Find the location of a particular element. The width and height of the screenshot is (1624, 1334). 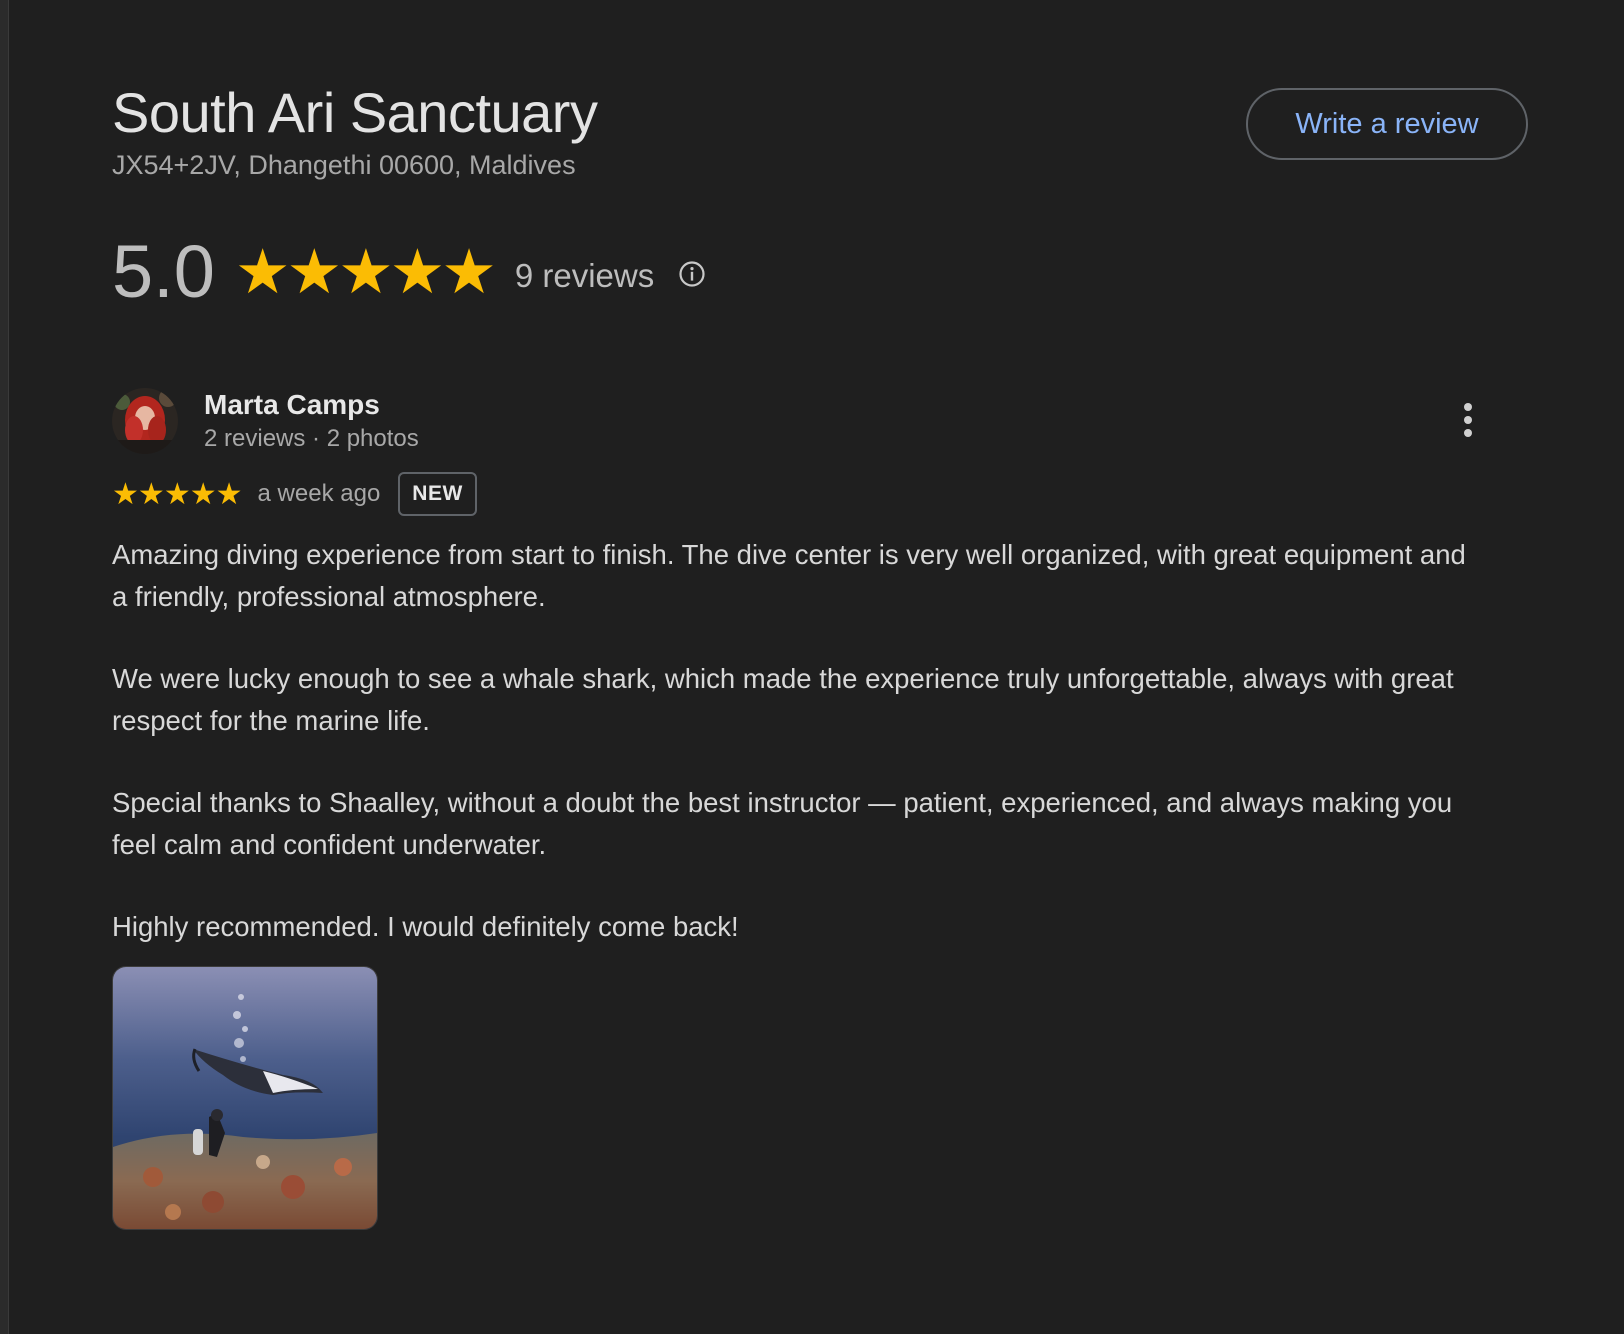

rating-summary: 5.0 ★ ★ ★ ★ ★ 9 reviews is located at coordinates (409, 271).